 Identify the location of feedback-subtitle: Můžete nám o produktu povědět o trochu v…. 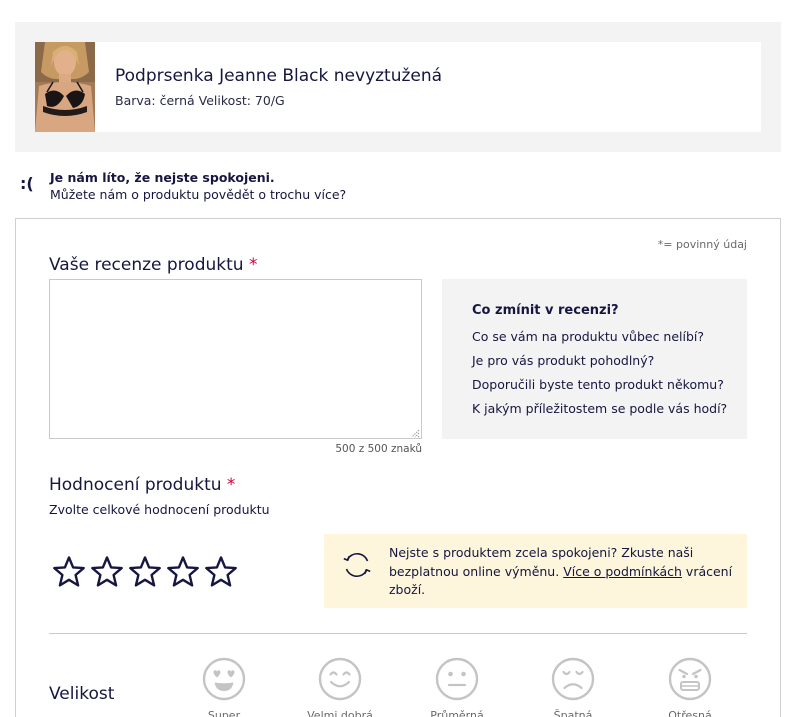
(198, 194).